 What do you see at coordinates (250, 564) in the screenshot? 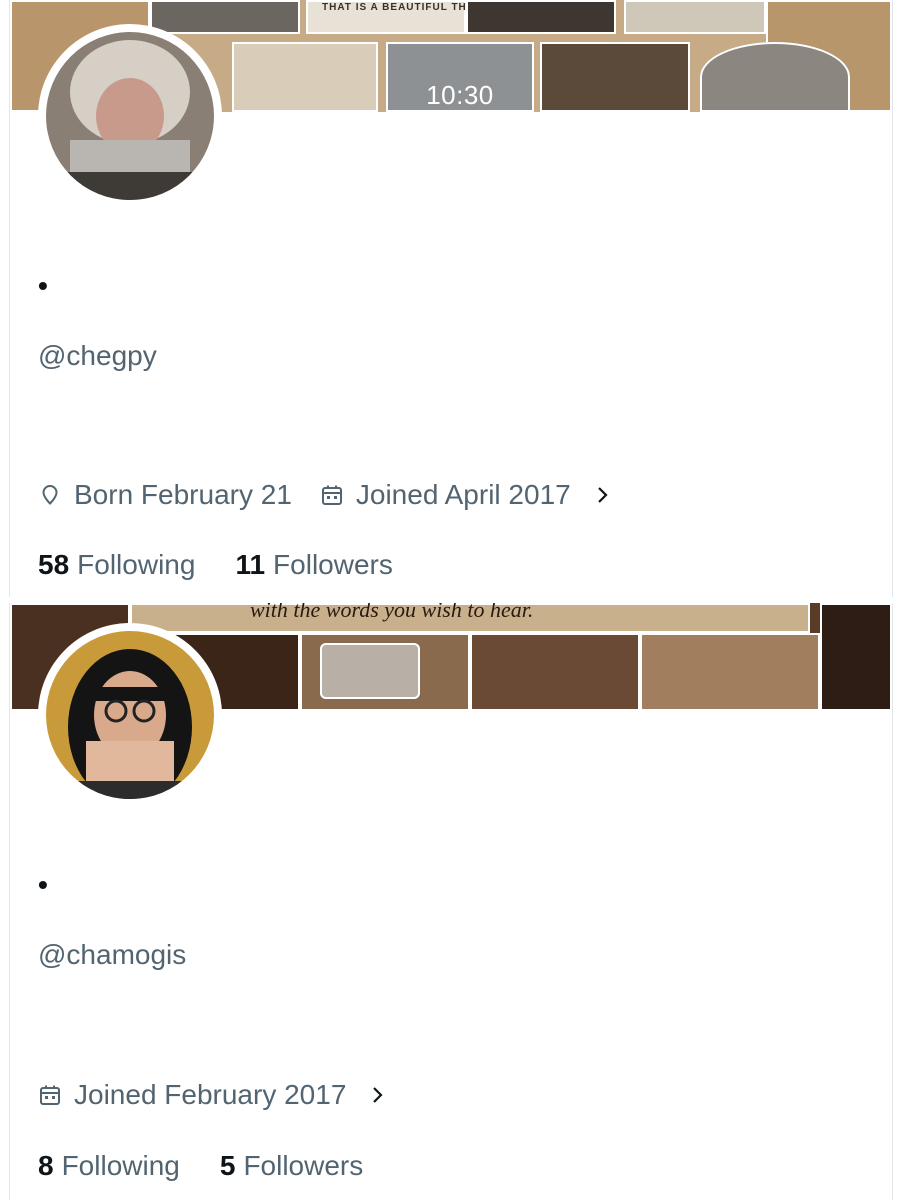
I see `followers-count: 11` at bounding box center [250, 564].